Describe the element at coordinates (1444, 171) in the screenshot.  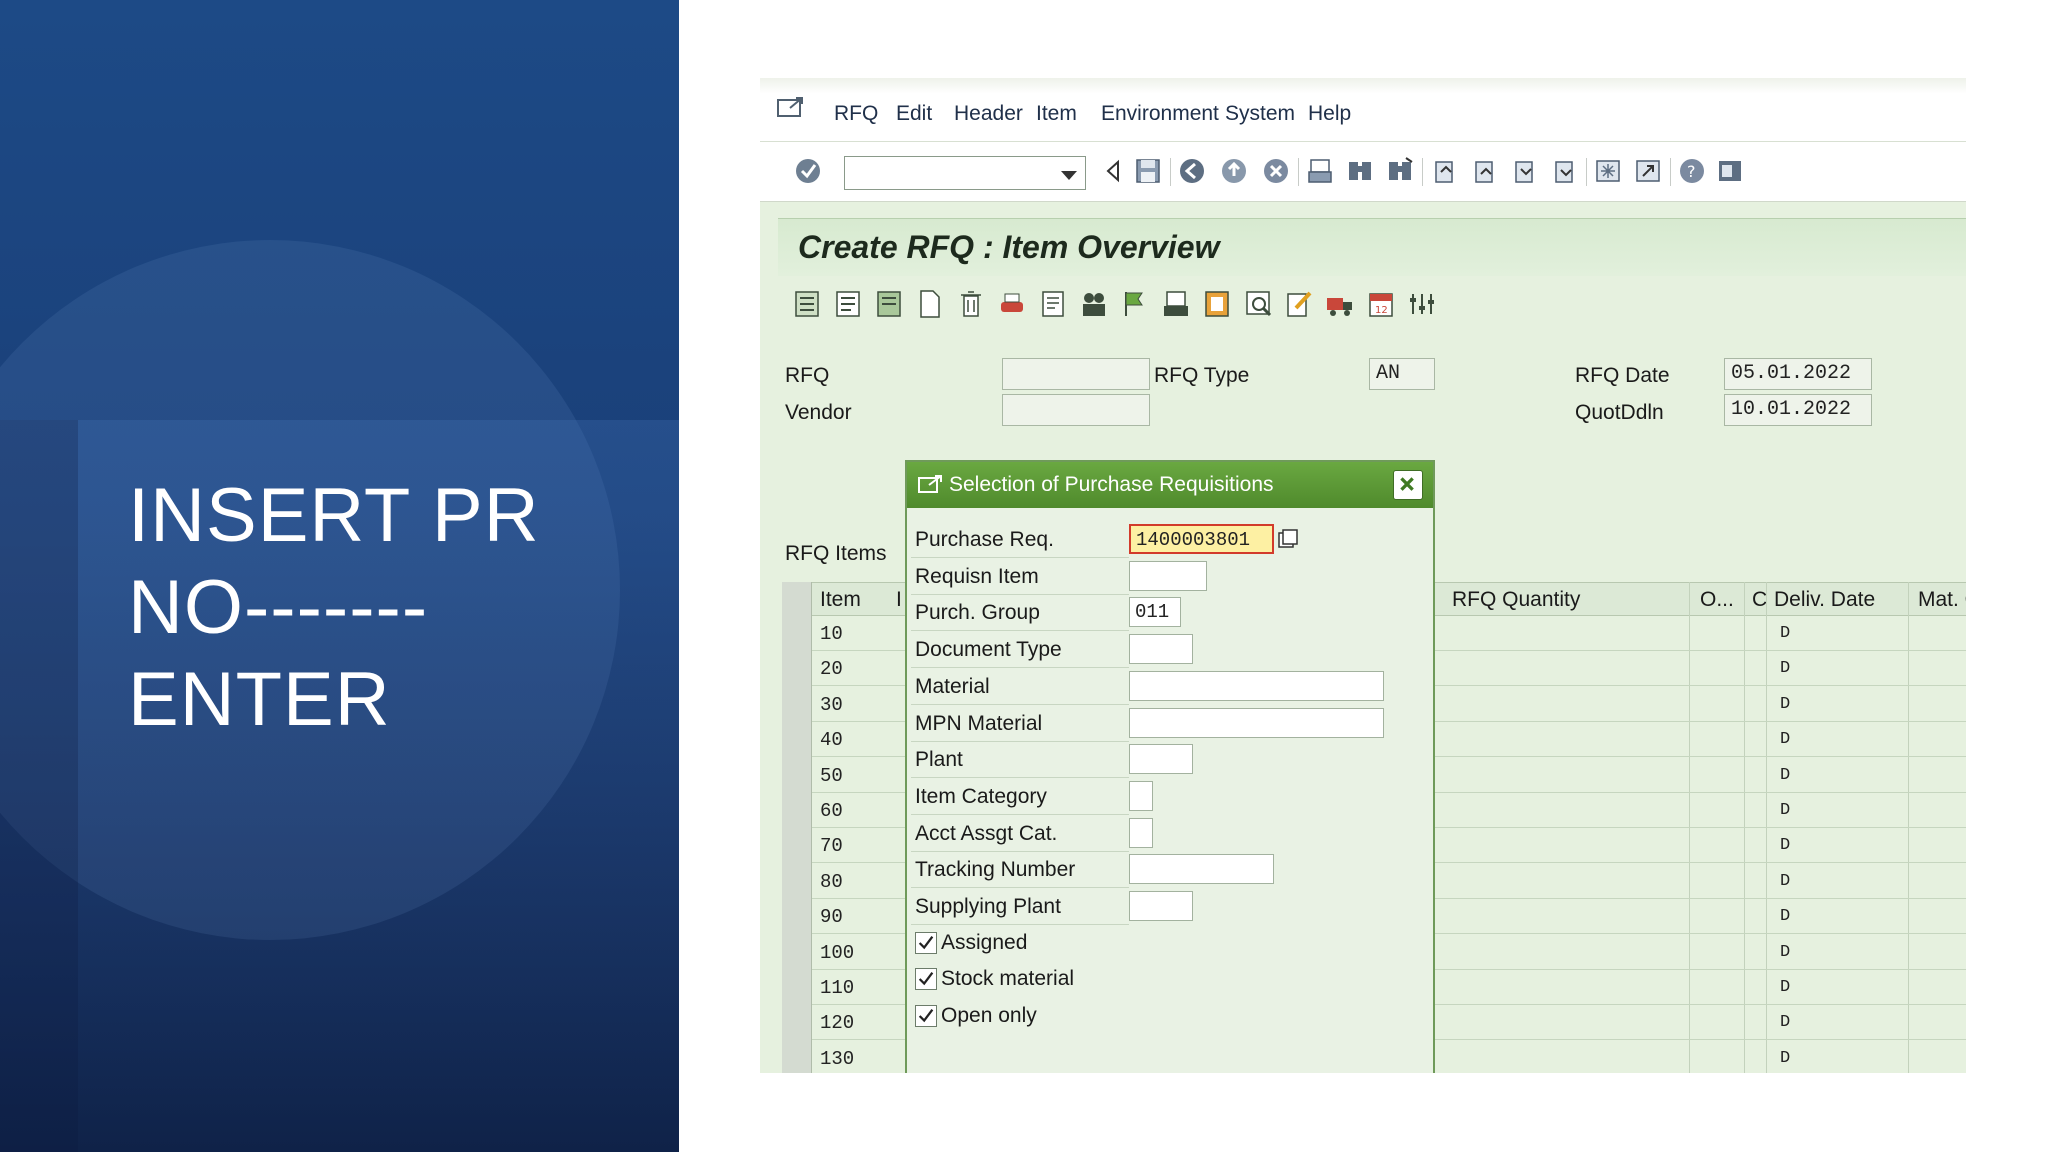
I see `first-page-icon` at that location.